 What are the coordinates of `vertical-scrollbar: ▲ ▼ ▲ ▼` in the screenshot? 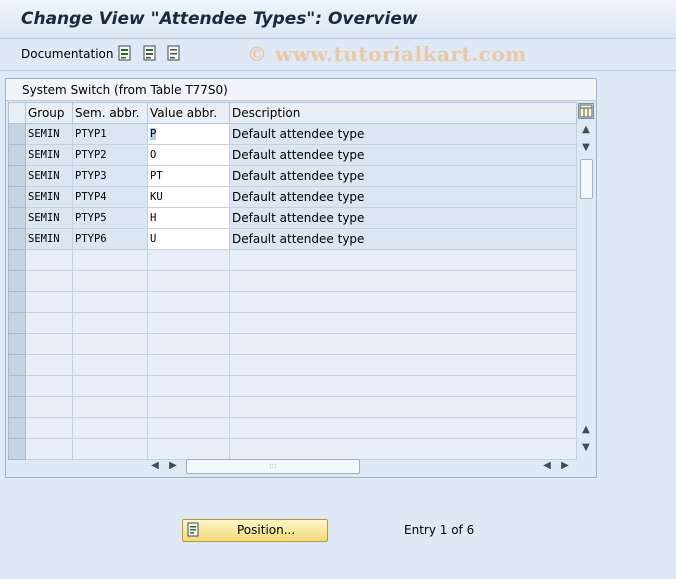 It's located at (586, 288).